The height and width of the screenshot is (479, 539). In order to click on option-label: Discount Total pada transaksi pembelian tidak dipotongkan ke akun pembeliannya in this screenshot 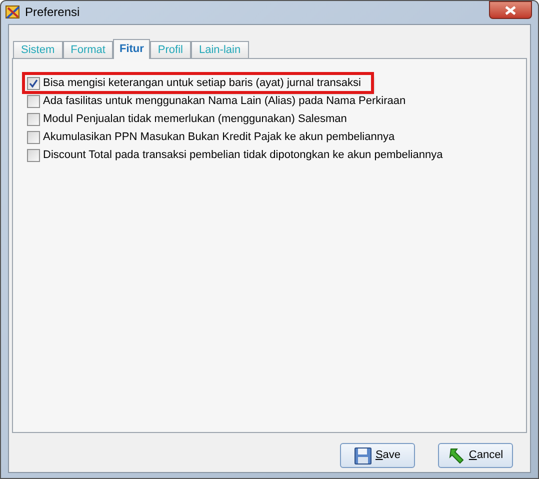, I will do `click(243, 155)`.